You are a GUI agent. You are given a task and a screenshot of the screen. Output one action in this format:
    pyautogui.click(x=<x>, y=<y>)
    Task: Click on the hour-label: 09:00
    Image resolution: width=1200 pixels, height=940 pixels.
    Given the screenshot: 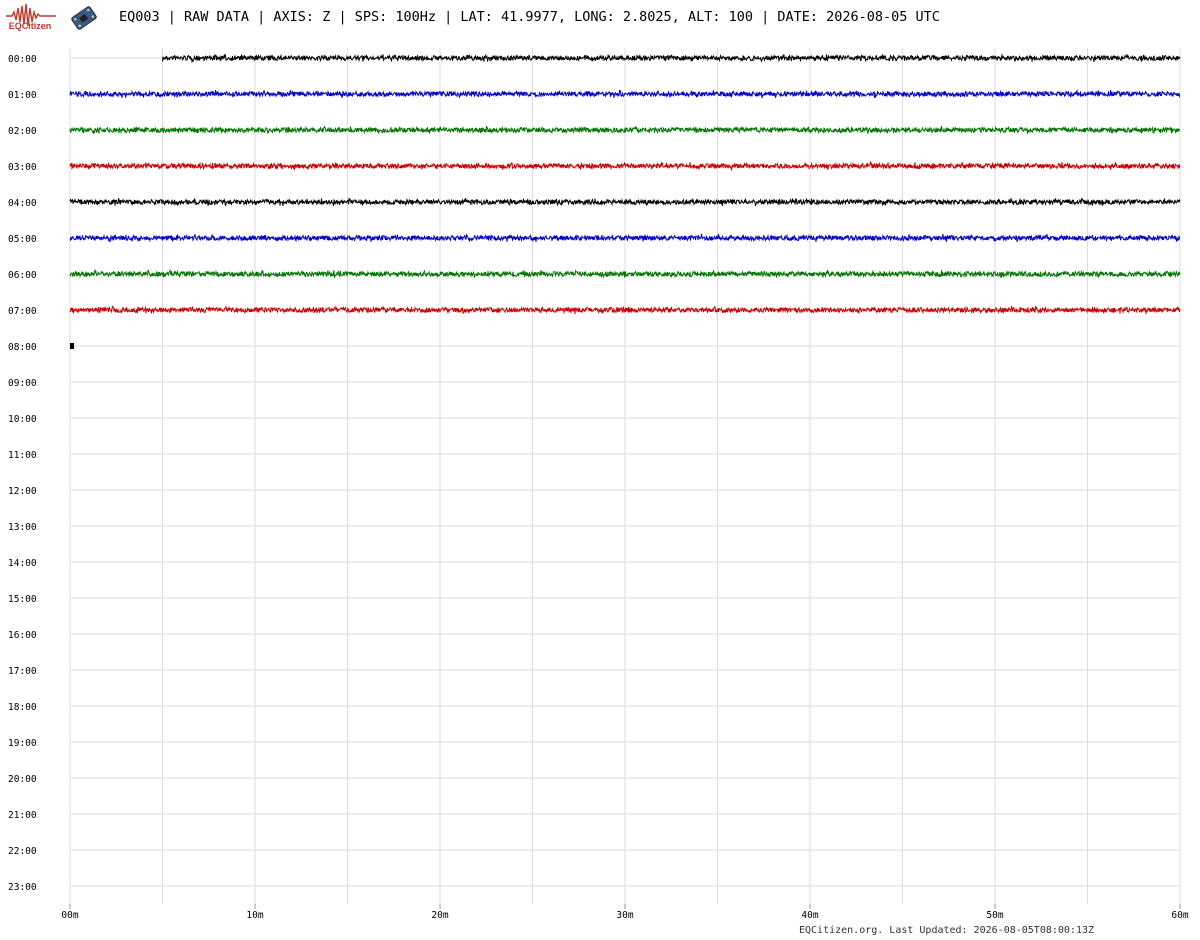 What is the action you would take?
    pyautogui.click(x=22, y=383)
    